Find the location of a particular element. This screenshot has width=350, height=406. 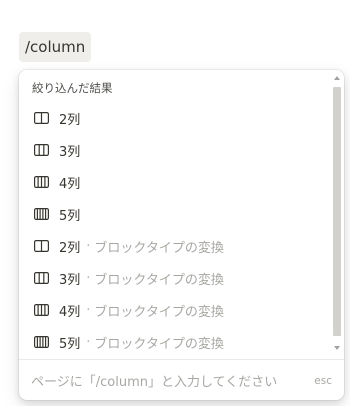

scroll-down-arrow-icon is located at coordinates (337, 348).